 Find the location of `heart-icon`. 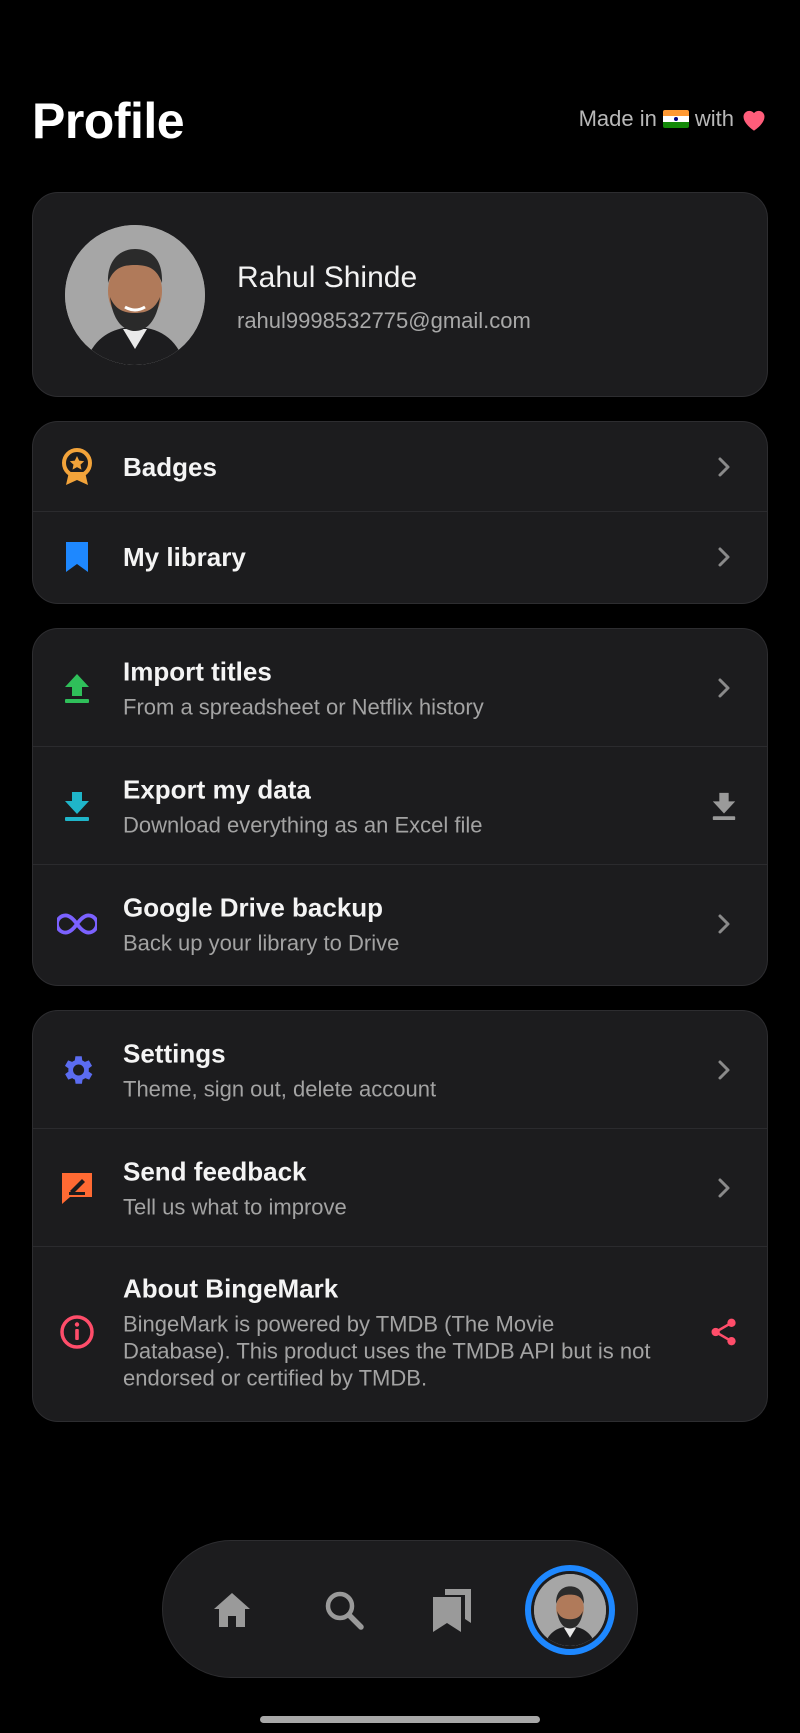

heart-icon is located at coordinates (754, 120).